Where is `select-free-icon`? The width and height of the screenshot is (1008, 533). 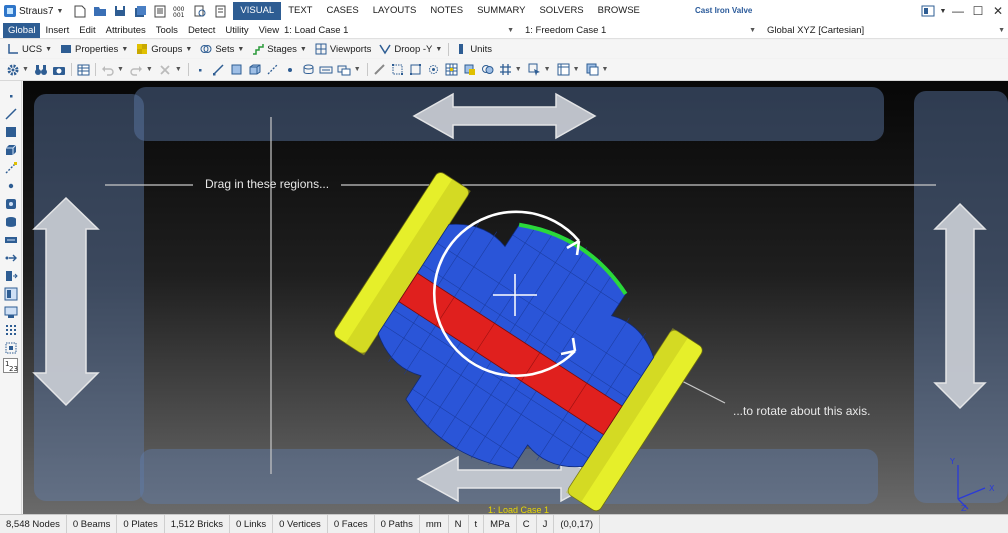
select-free-icon is located at coordinates (415, 70).